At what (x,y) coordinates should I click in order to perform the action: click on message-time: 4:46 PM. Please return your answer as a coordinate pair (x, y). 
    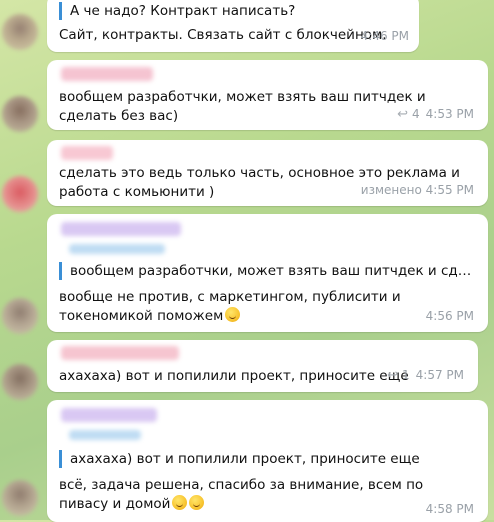
    Looking at the image, I should click on (385, 36).